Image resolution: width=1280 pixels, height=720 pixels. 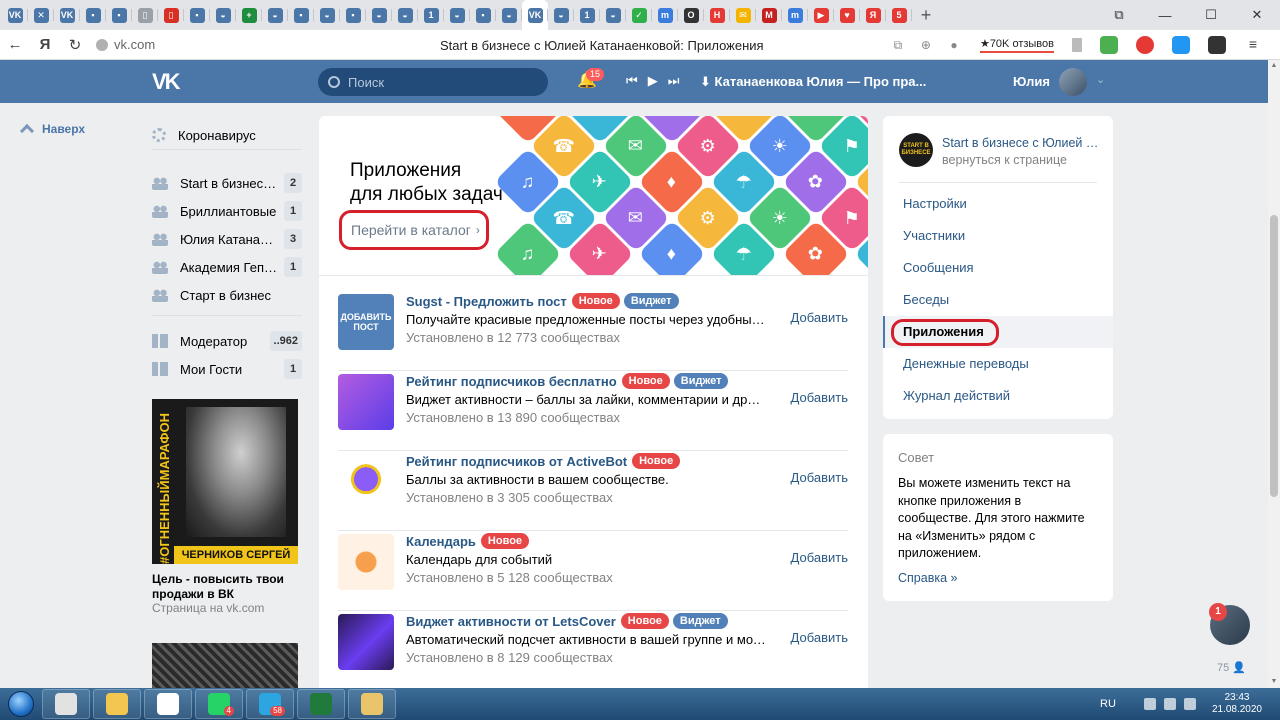 I want to click on yandex-task, so click(x=168, y=704).